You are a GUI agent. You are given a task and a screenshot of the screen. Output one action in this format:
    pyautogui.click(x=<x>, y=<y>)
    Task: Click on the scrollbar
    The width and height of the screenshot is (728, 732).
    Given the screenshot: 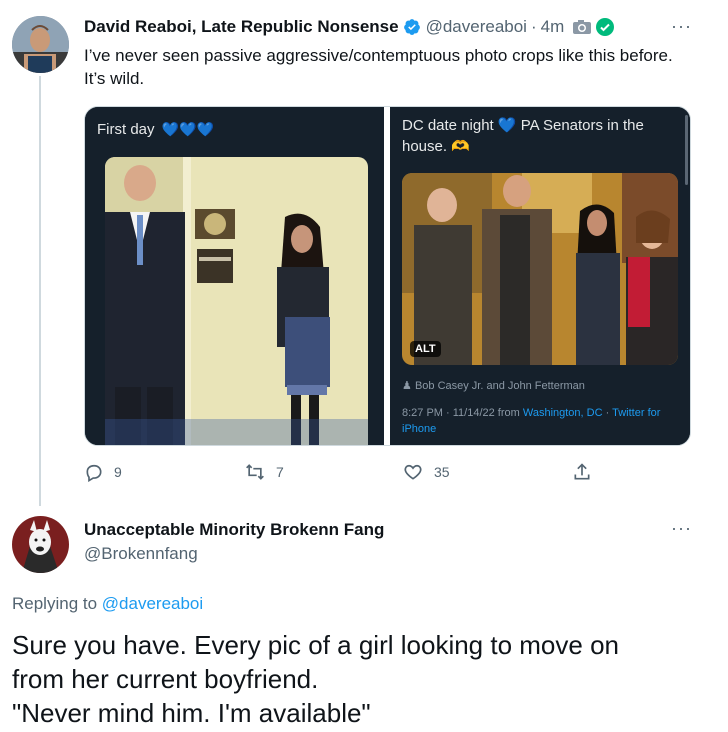 What is the action you would take?
    pyautogui.click(x=686, y=150)
    